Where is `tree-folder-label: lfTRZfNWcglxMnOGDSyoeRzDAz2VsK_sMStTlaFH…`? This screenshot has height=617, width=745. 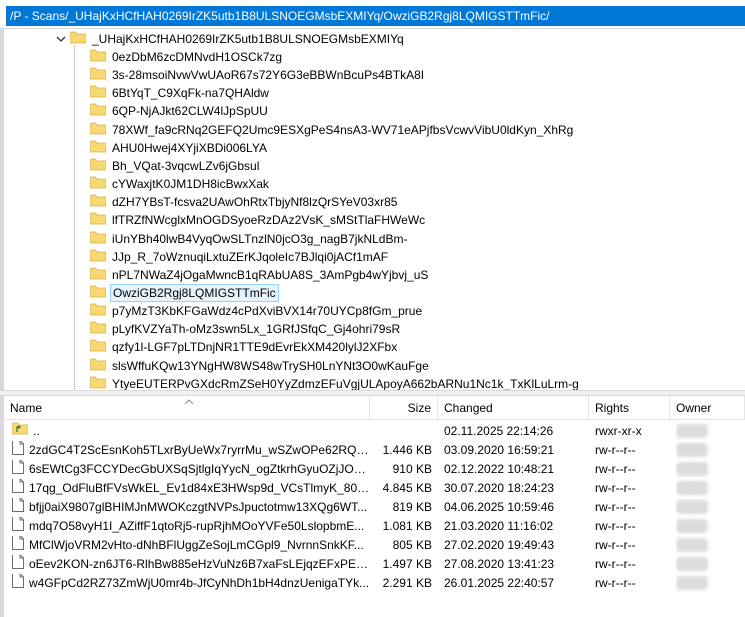 tree-folder-label: lfTRZfNWcglxMnOGDSyoeRzDAz2VsK_sMStTlaFH… is located at coordinates (269, 220).